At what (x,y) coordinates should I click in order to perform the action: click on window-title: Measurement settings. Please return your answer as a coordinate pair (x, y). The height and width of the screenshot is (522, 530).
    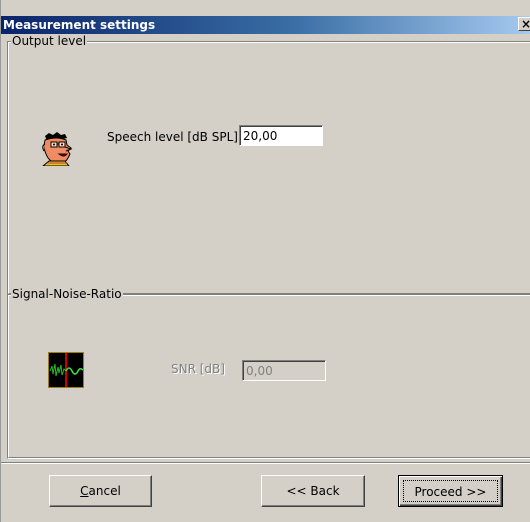
    Looking at the image, I should click on (79, 25).